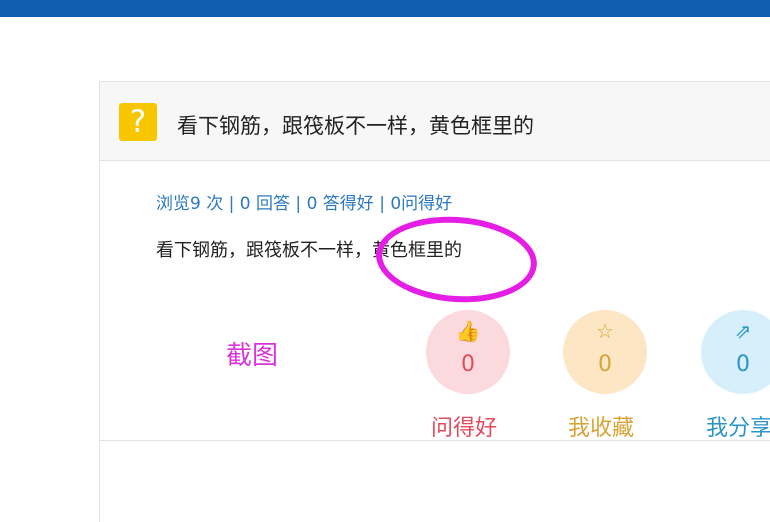  Describe the element at coordinates (743, 364) in the screenshot. I see `share-count: 0` at that location.